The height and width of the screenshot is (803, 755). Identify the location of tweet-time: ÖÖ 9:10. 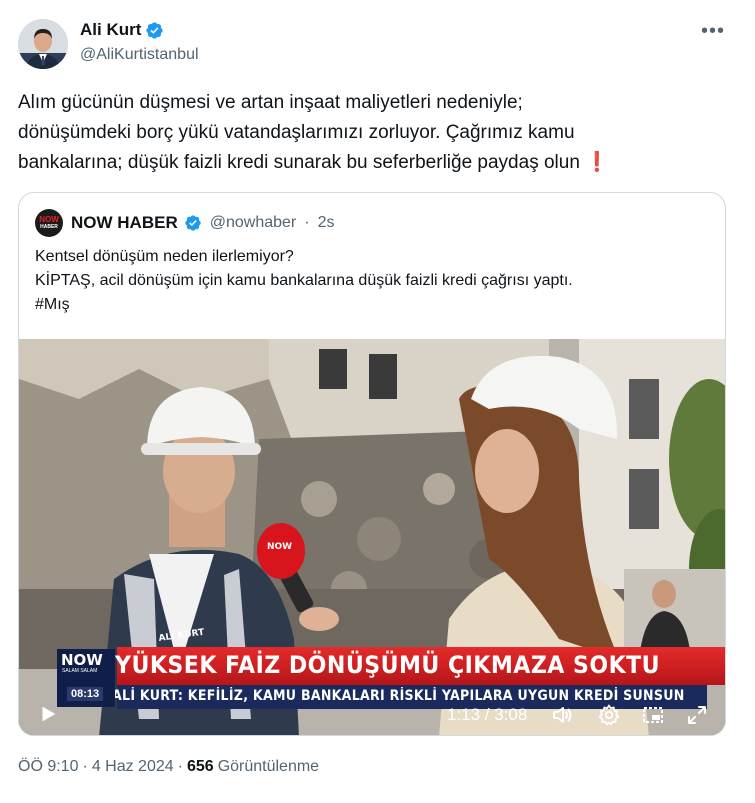
(48, 767).